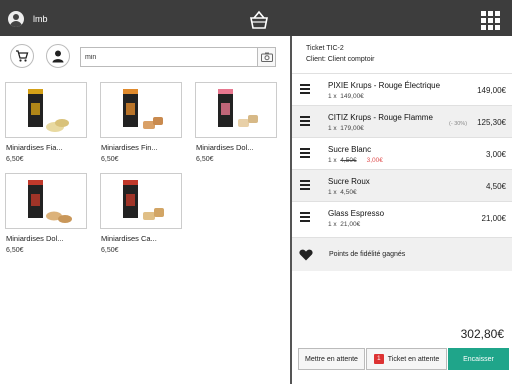 The width and height of the screenshot is (512, 384). I want to click on item-name: Sucre Roux, so click(349, 181).